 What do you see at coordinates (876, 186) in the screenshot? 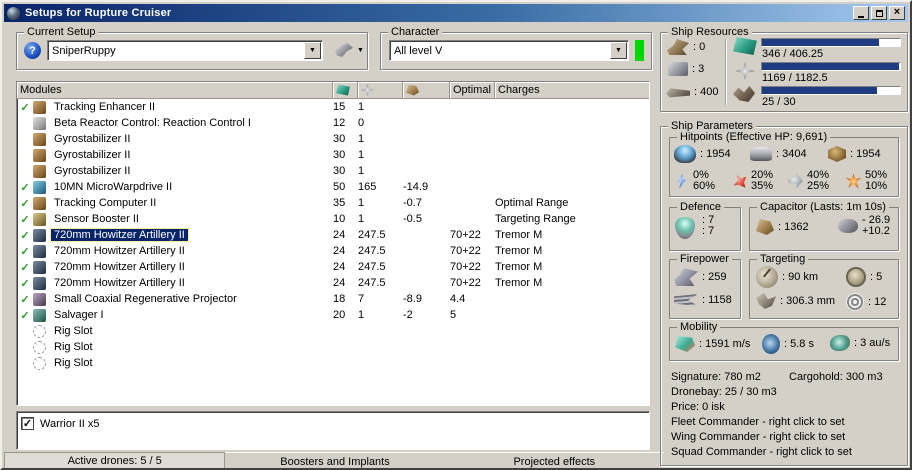
I see `explosive-resist-bottom: 10%` at bounding box center [876, 186].